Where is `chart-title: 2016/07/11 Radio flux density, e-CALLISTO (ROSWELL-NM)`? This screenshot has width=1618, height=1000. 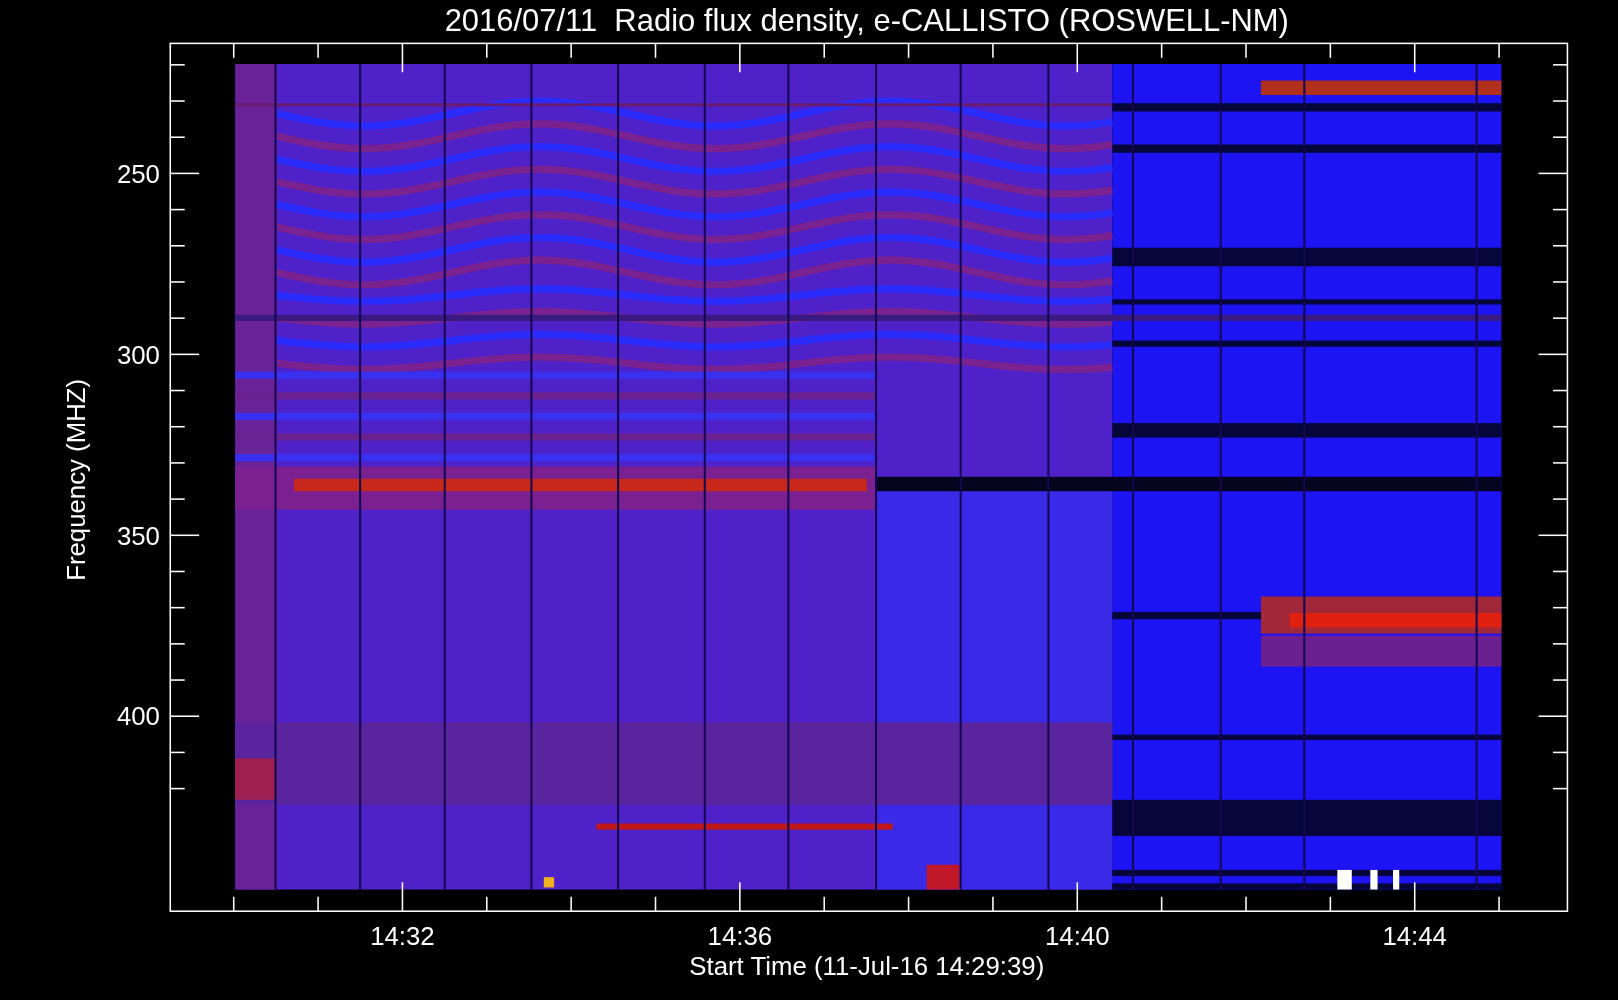
chart-title: 2016/07/11 Radio flux density, e-CALLISTO (ROSWELL-NM) is located at coordinates (866, 20).